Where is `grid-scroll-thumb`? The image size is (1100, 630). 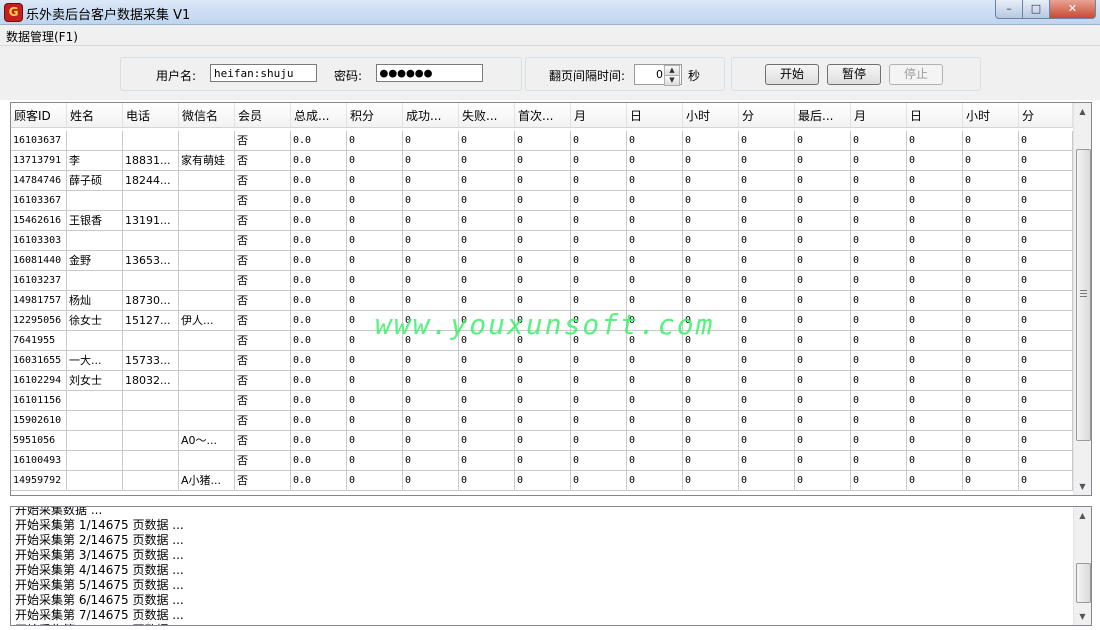
grid-scroll-thumb is located at coordinates (1083, 294).